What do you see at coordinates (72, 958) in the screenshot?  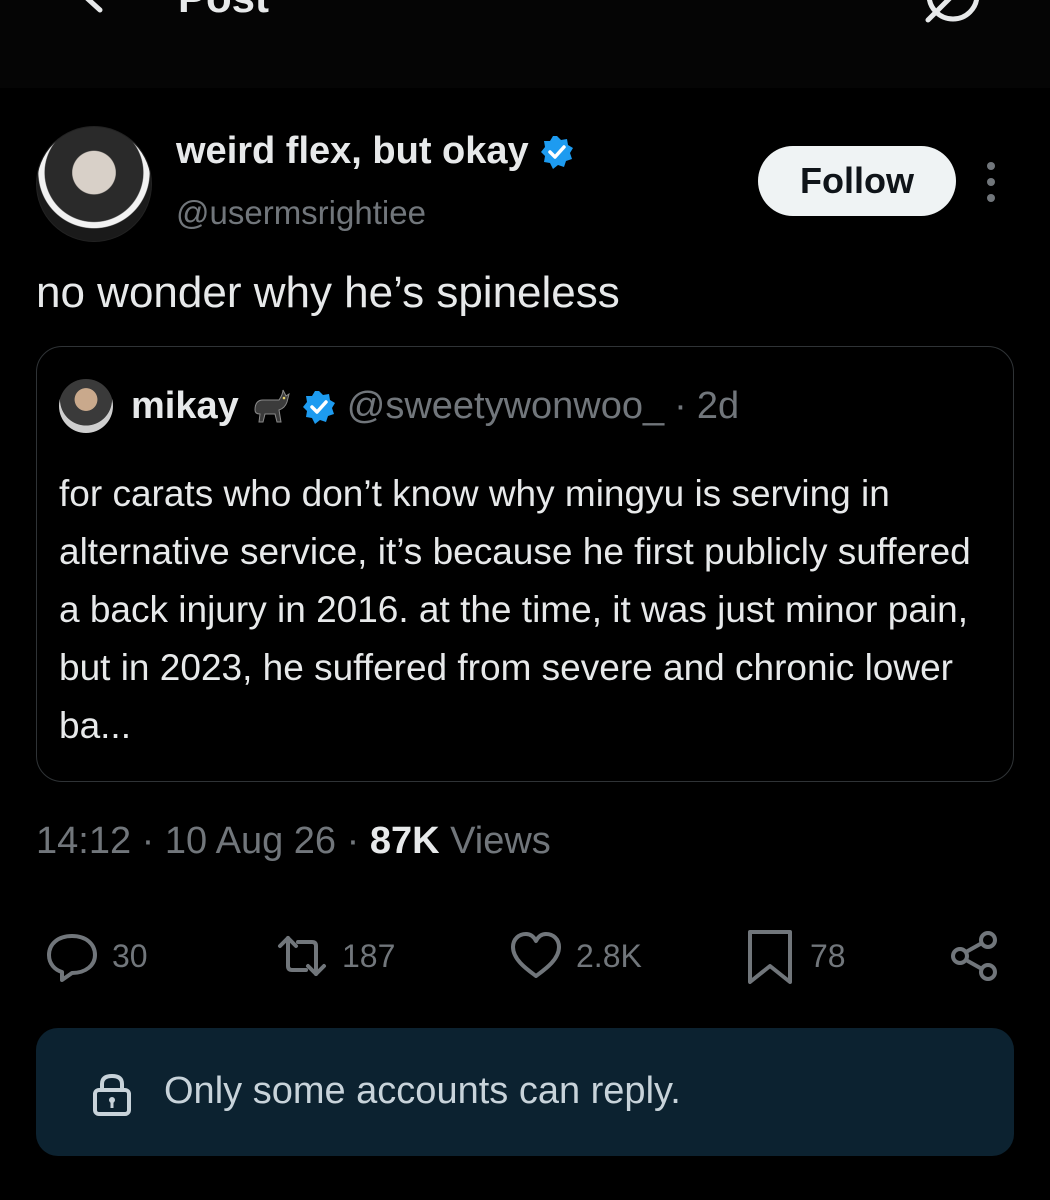 I see `reply-icon` at bounding box center [72, 958].